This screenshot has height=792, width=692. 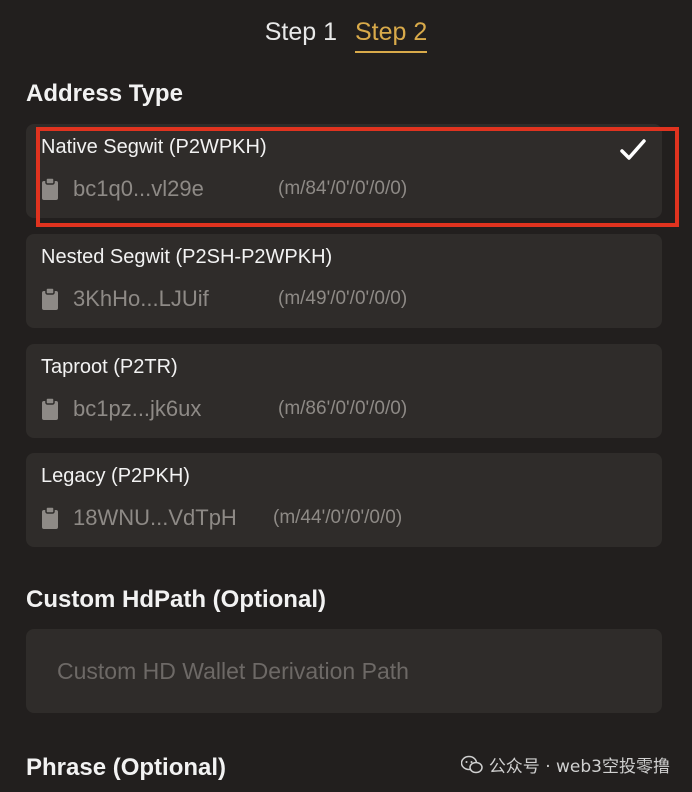 What do you see at coordinates (343, 408) in the screenshot?
I see `derivation-path: (m/86'/0'/0'/0/0)` at bounding box center [343, 408].